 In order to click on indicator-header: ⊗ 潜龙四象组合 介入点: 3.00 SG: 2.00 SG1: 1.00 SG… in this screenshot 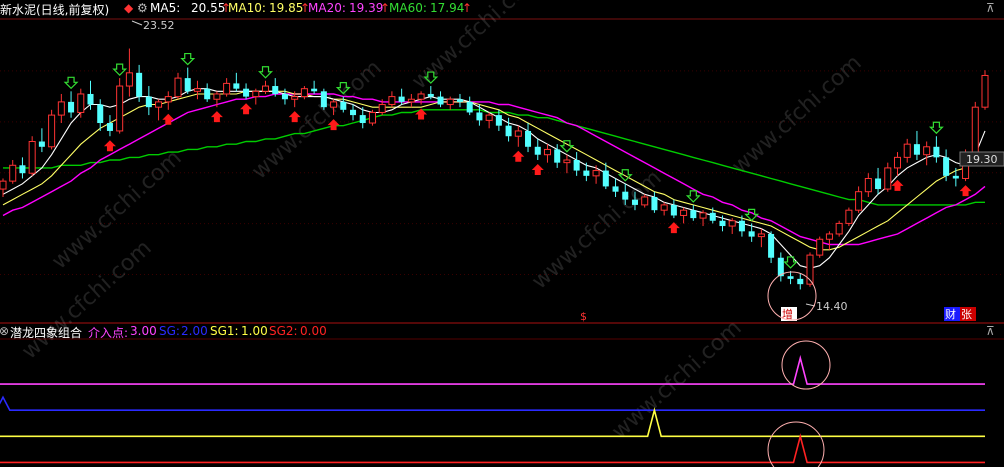, I will do `click(502, 331)`.